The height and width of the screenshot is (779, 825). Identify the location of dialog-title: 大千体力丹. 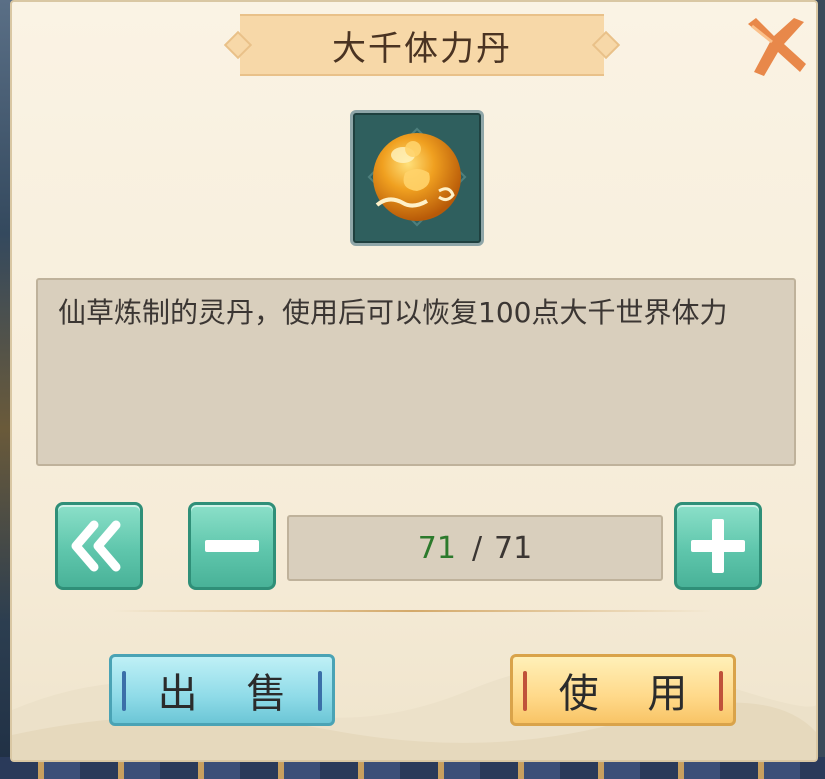
(422, 48).